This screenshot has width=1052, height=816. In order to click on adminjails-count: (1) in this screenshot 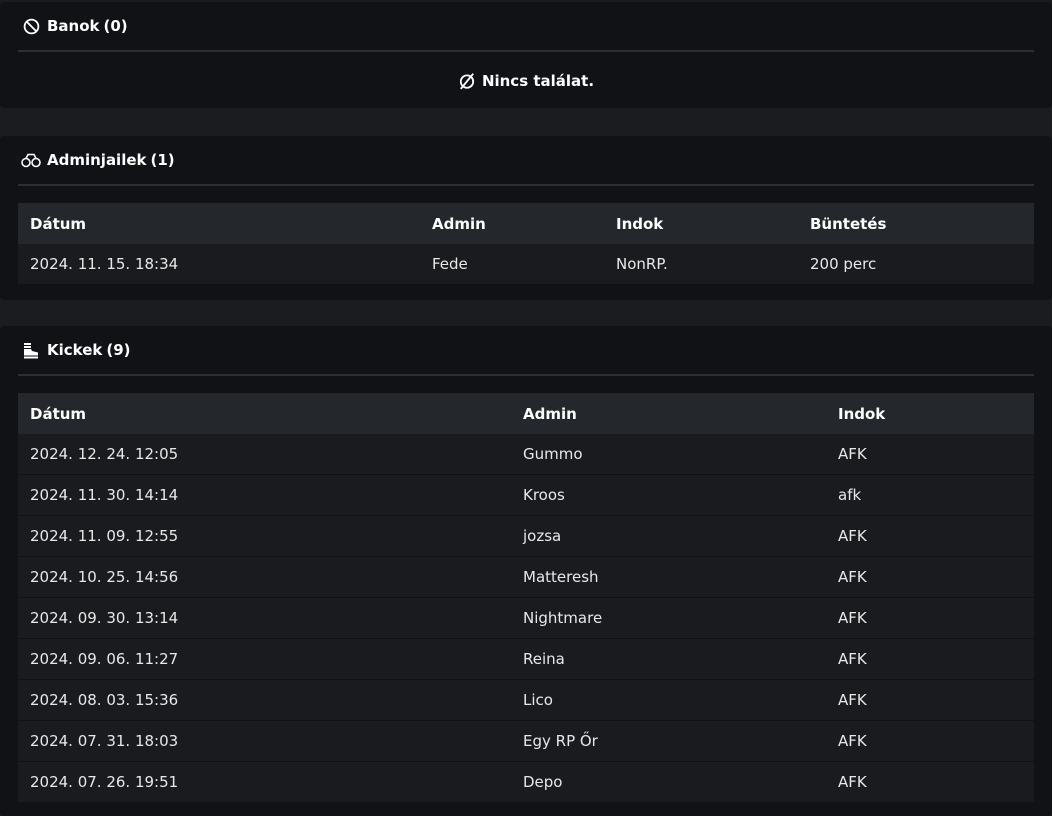, I will do `click(162, 160)`.